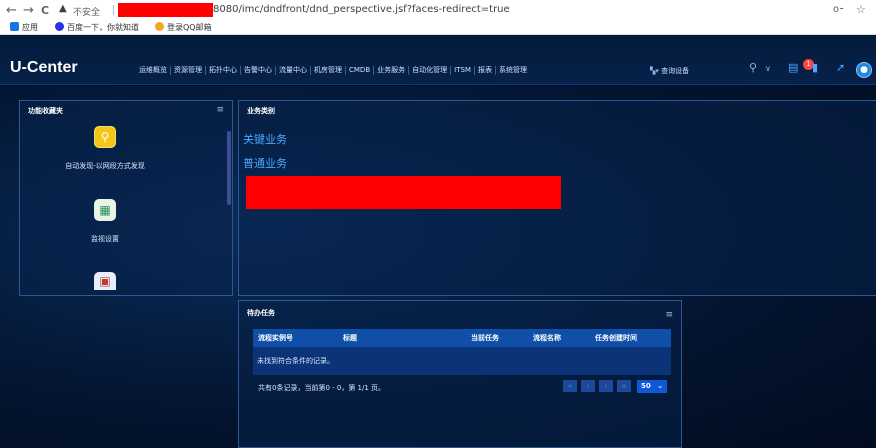 The height and width of the screenshot is (448, 876). What do you see at coordinates (660, 386) in the screenshot?
I see `chevron-down-icon: ⌄` at bounding box center [660, 386].